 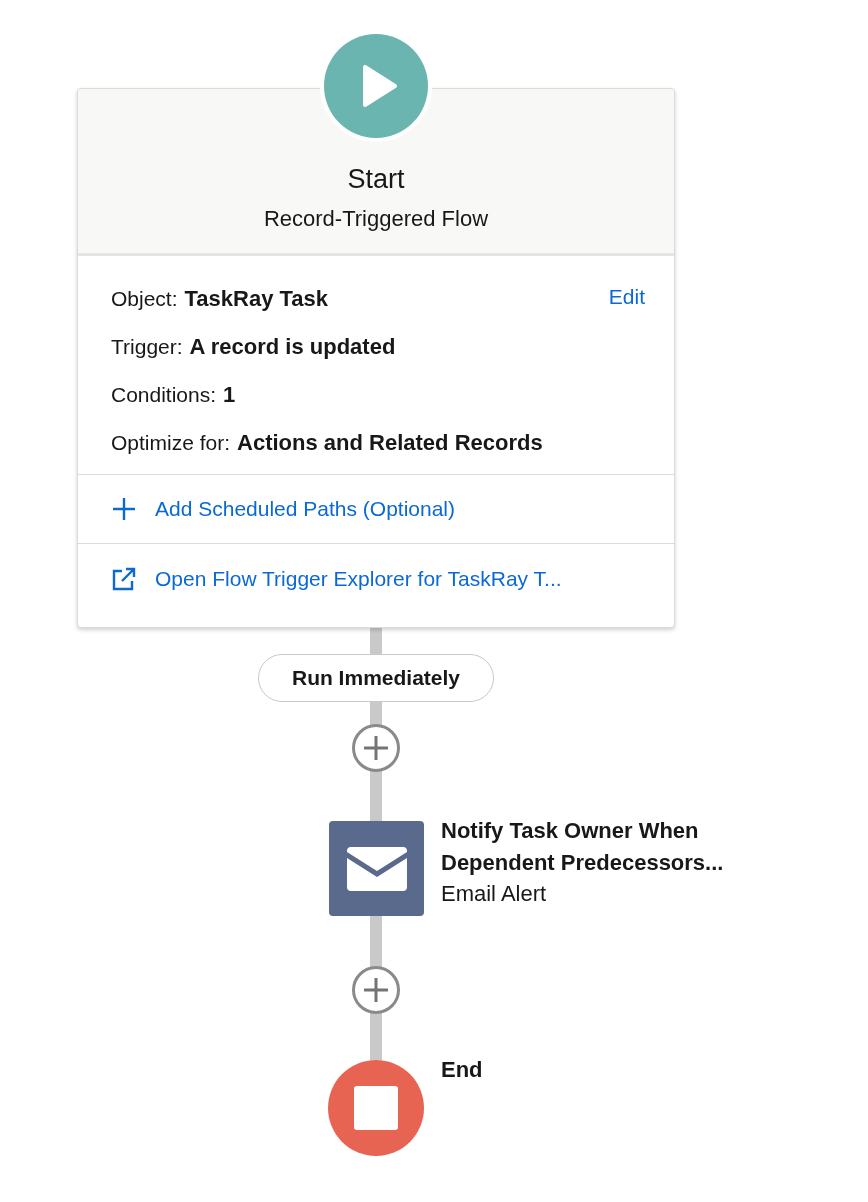 I want to click on detail-label: Object:, so click(x=144, y=299).